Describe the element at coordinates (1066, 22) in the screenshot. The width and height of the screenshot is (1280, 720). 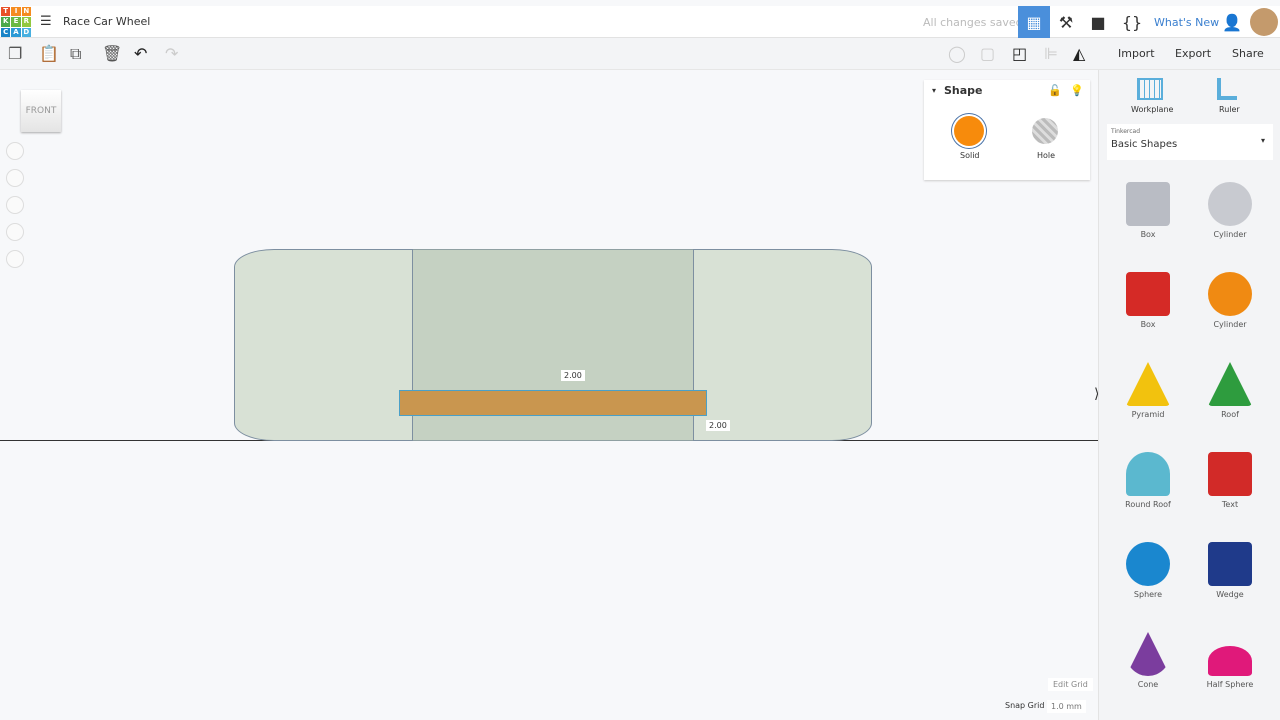
I see `pickaxe-icon: ⚒` at that location.